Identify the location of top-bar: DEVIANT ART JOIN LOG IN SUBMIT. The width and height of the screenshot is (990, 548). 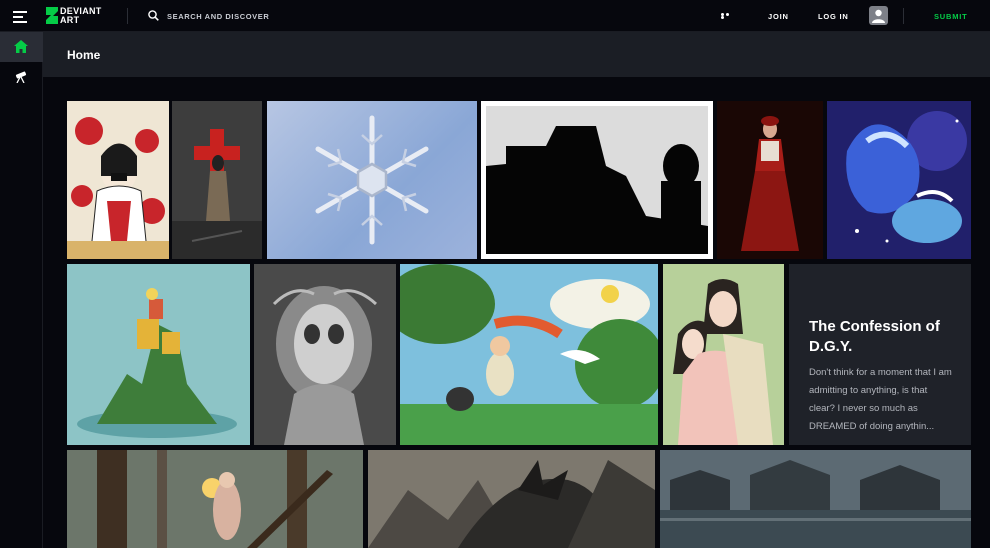
(495, 16).